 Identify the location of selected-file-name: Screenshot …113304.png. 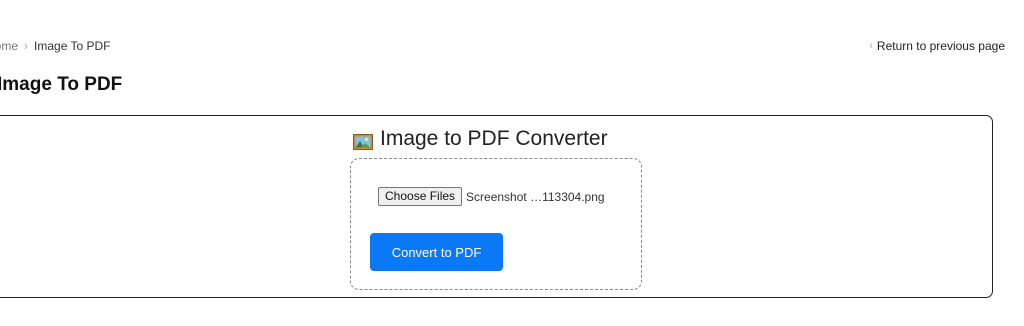
(535, 196).